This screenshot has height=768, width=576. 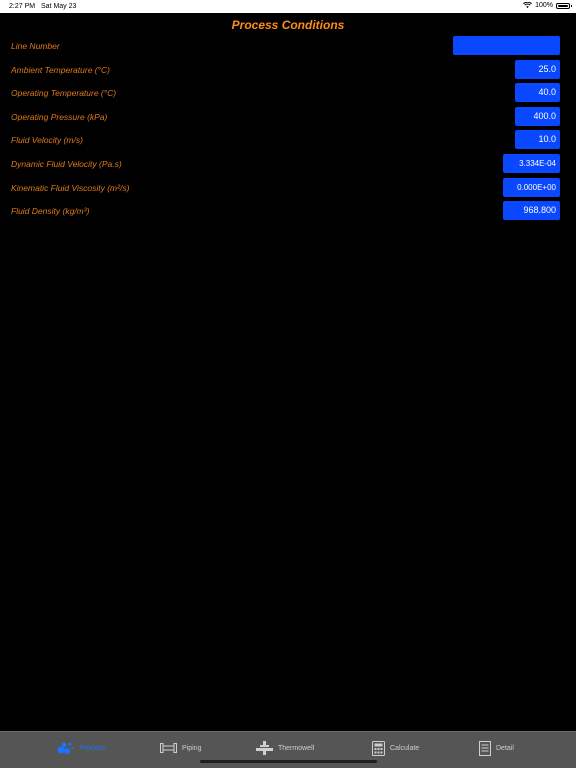 What do you see at coordinates (192, 748) in the screenshot?
I see `tab-piping-label: Piping` at bounding box center [192, 748].